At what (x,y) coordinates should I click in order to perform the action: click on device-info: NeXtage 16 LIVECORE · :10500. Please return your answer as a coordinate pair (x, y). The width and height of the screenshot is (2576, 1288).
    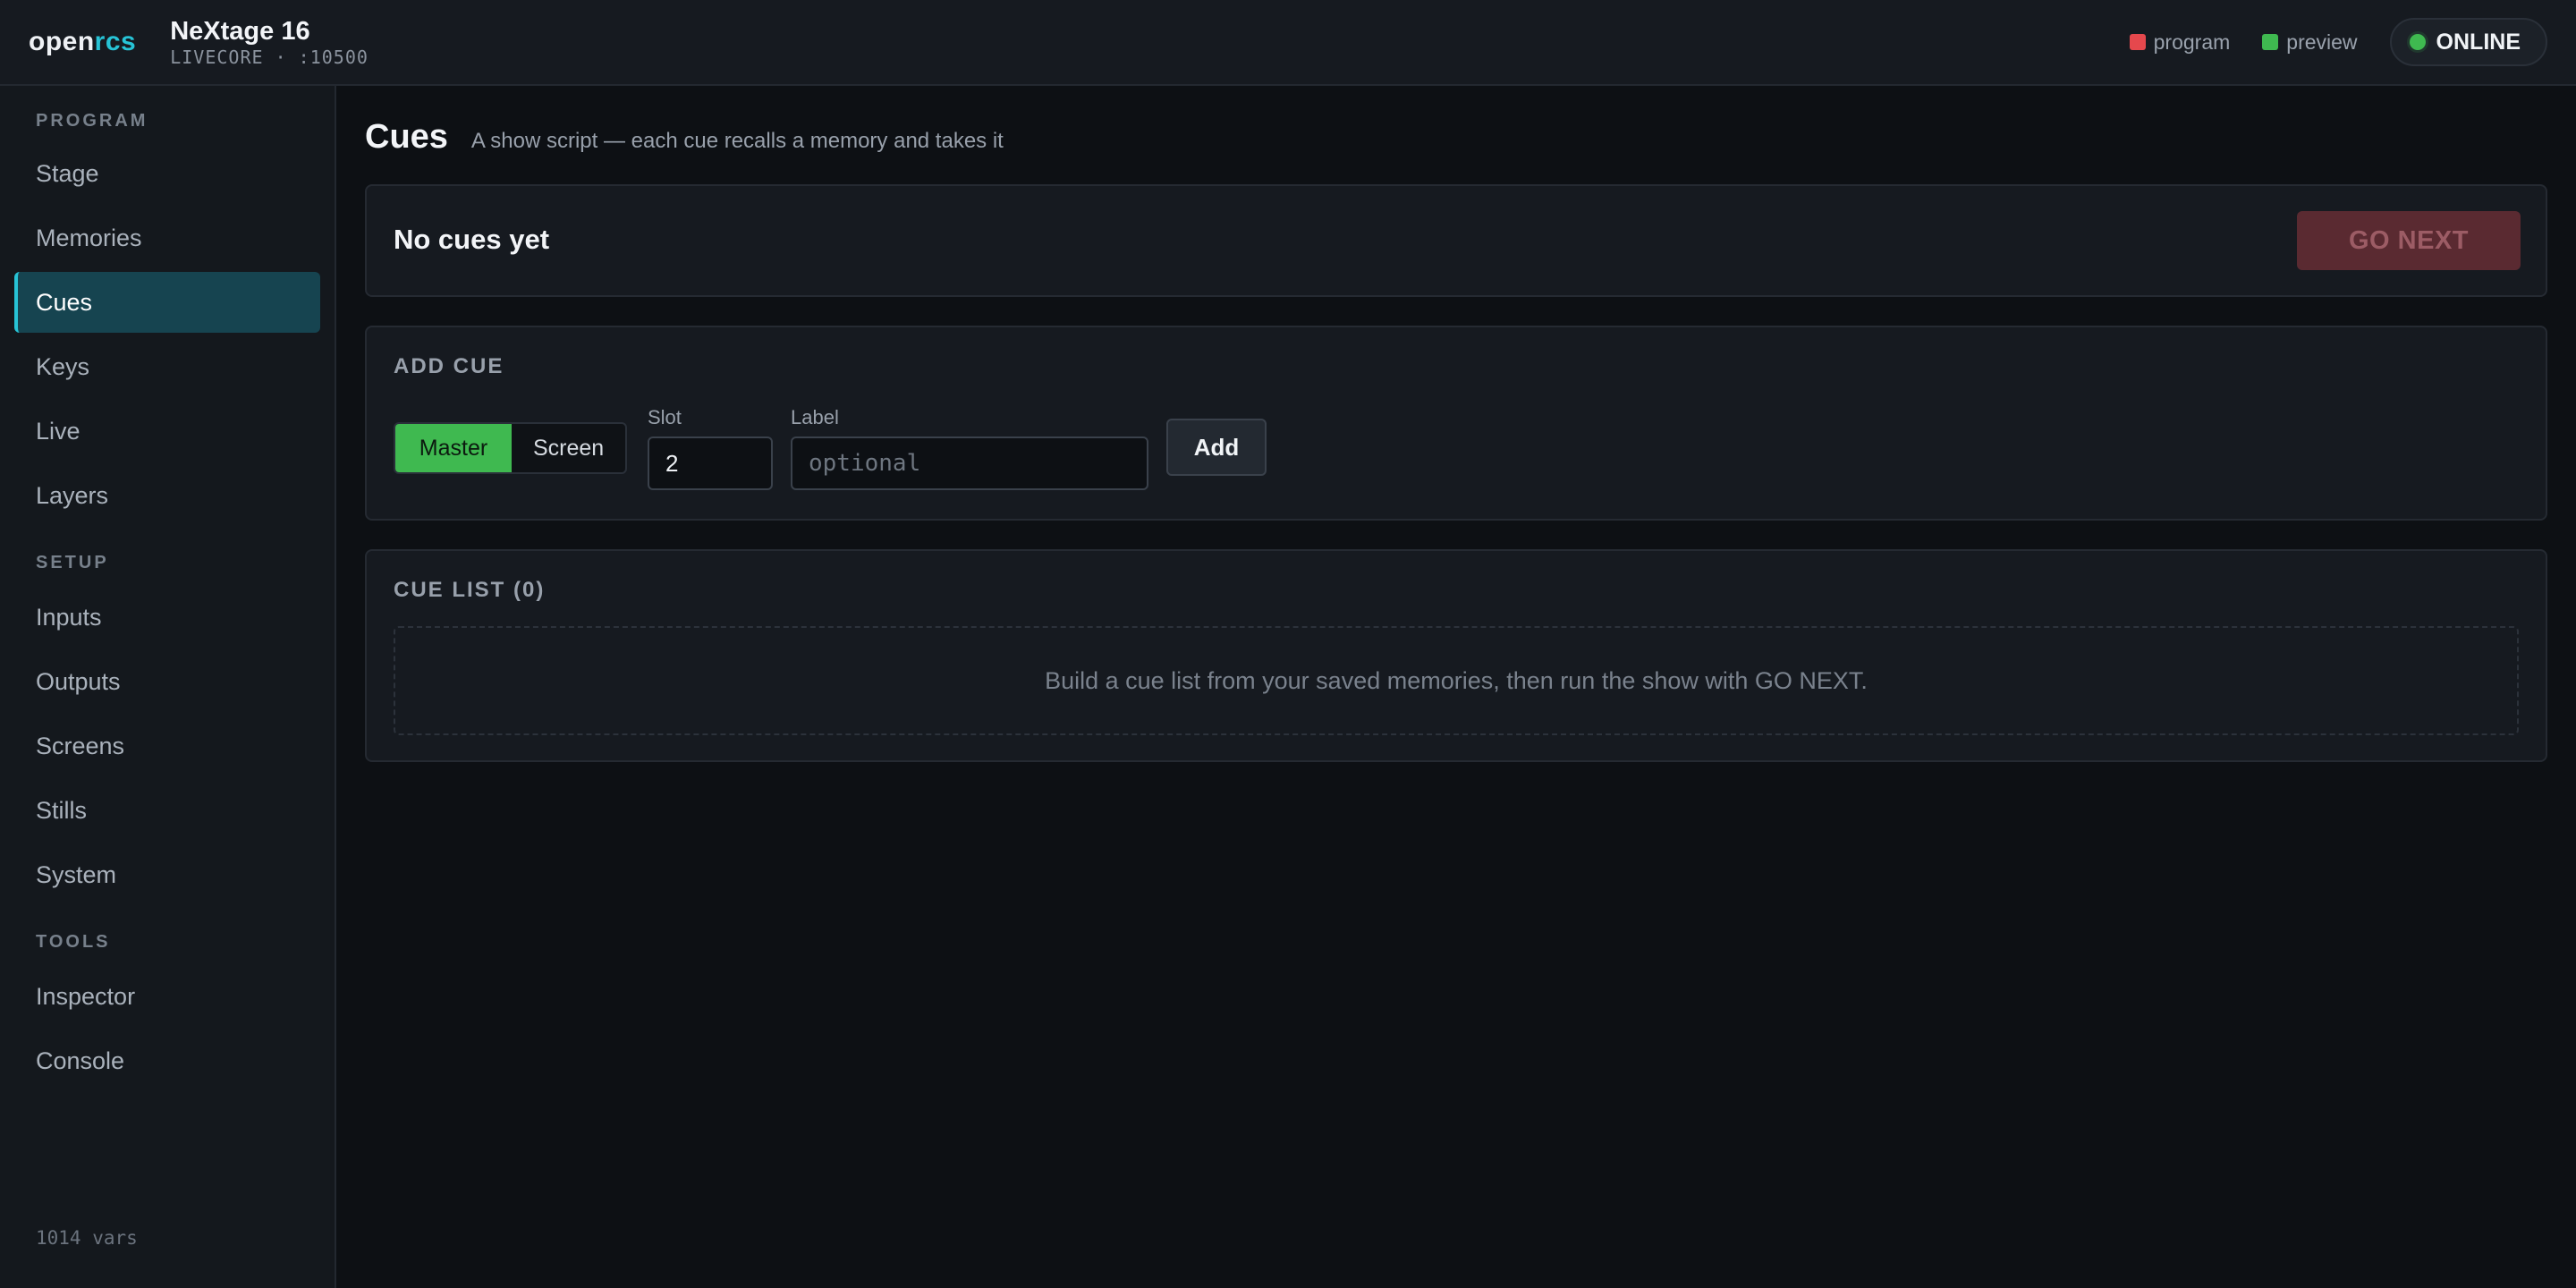
    Looking at the image, I should click on (269, 42).